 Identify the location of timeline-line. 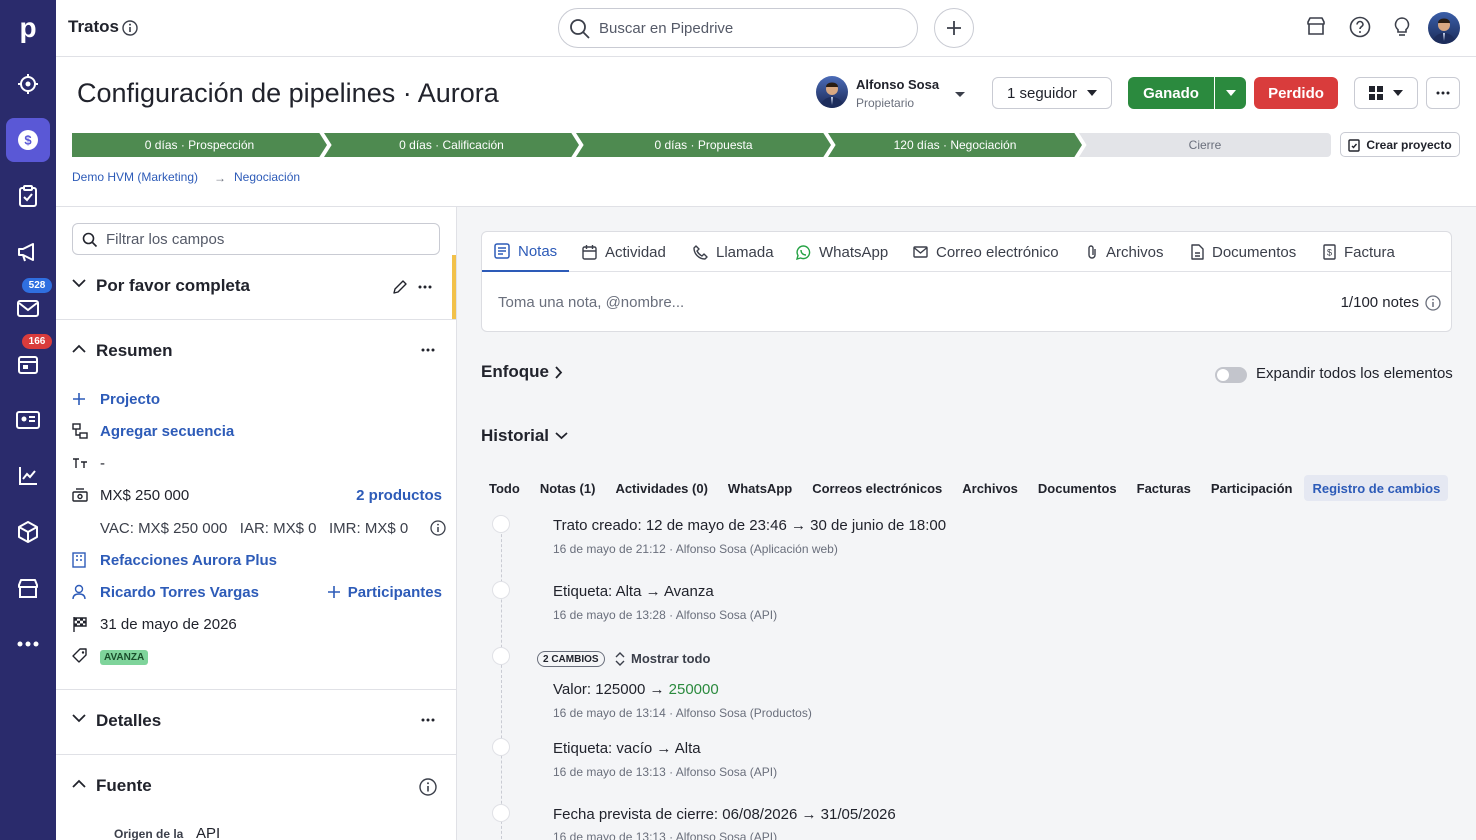
(501, 679).